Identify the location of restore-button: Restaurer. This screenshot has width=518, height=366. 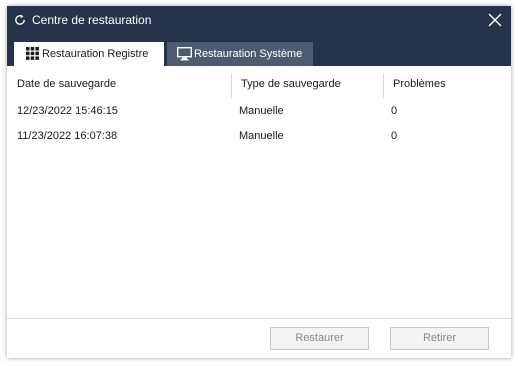
(319, 338).